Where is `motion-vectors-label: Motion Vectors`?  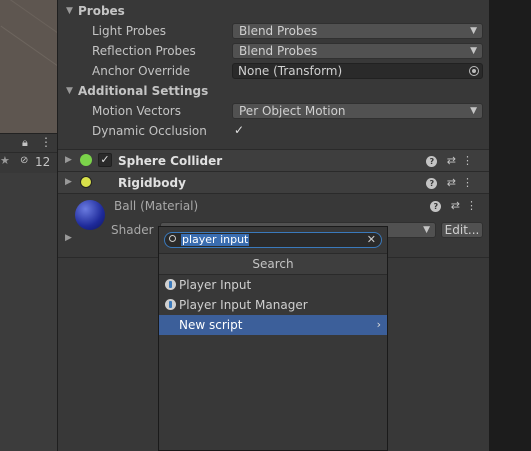 motion-vectors-label: Motion Vectors is located at coordinates (136, 111).